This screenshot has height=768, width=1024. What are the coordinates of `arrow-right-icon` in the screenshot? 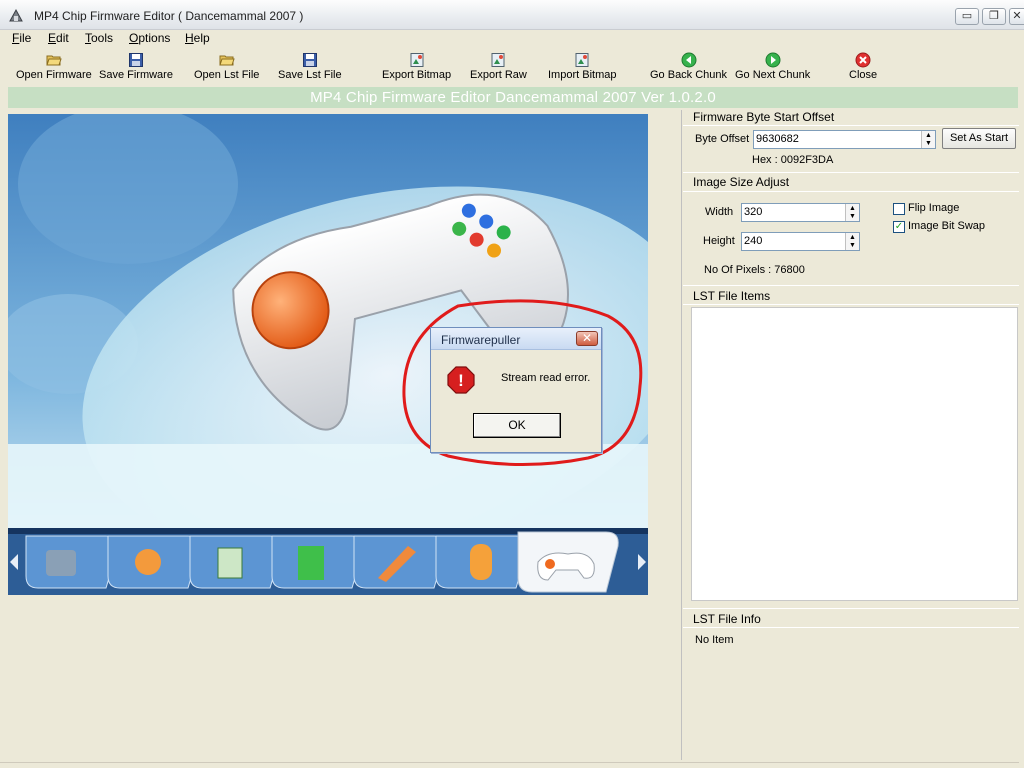 It's located at (773, 60).